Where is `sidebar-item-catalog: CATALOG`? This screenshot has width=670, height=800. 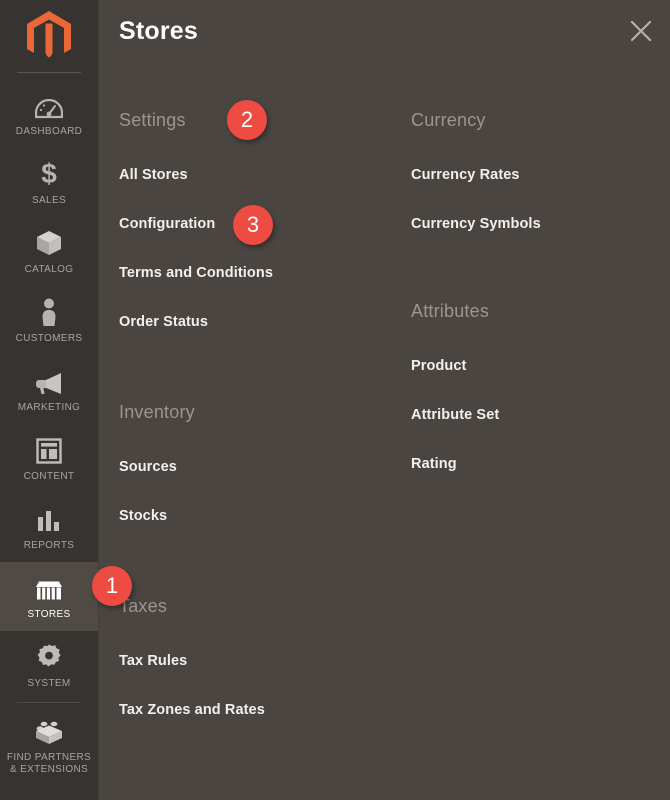 sidebar-item-catalog: CATALOG is located at coordinates (49, 251).